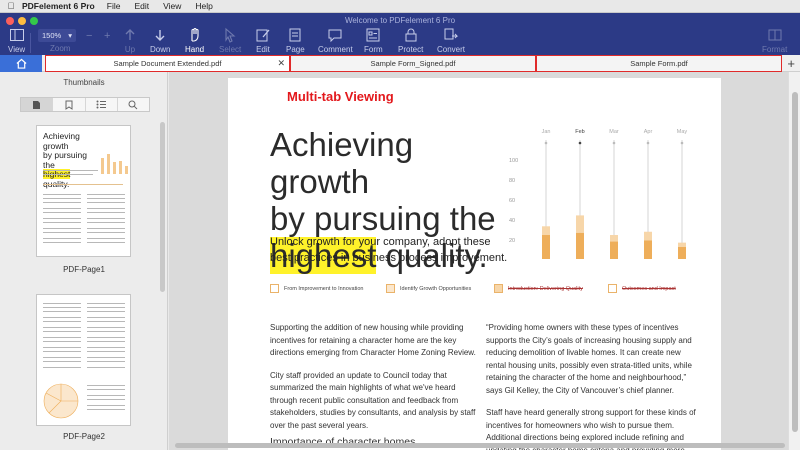 This screenshot has width=800, height=450. I want to click on legend-item-3: Introduction: Delivering Quality, so click(538, 288).